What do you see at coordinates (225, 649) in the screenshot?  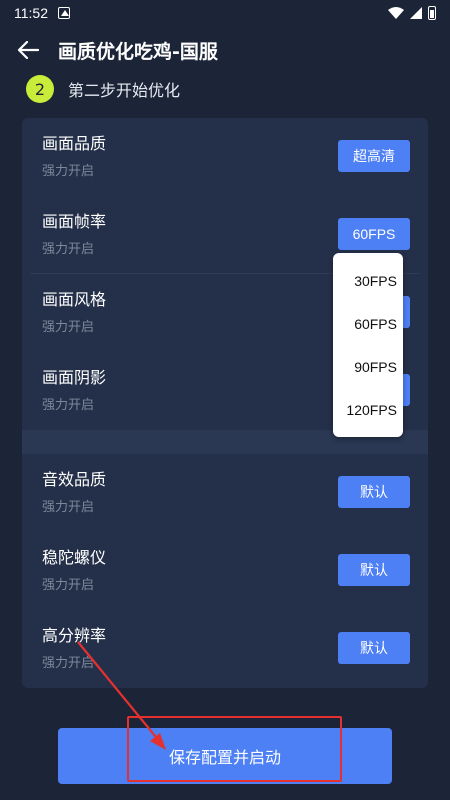 I see `setting-row-resolution: 高分辨率 强力开启 默认` at bounding box center [225, 649].